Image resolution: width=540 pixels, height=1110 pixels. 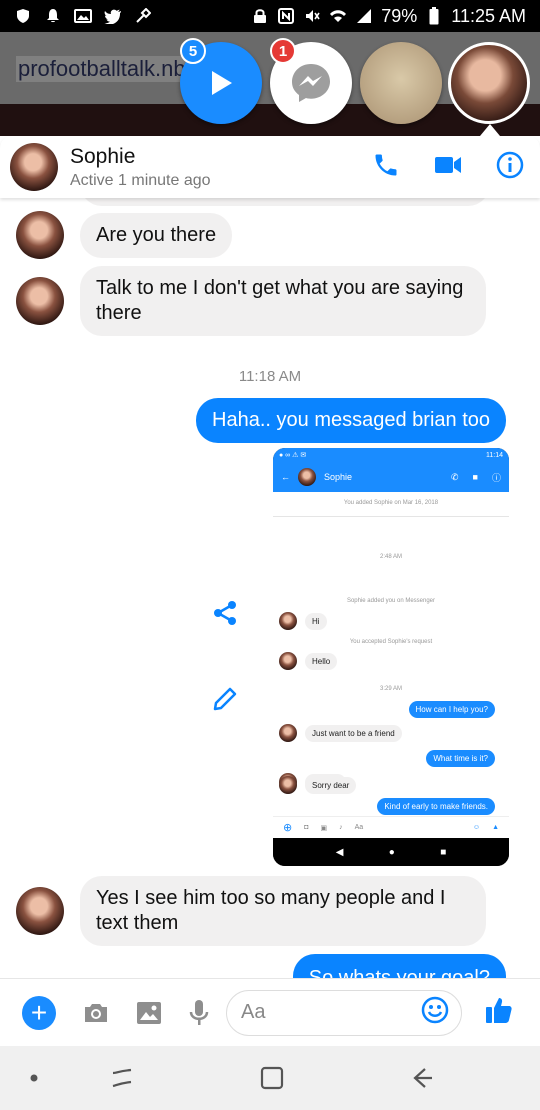 What do you see at coordinates (338, 477) in the screenshot?
I see `embedded-contact-name: Sophie` at bounding box center [338, 477].